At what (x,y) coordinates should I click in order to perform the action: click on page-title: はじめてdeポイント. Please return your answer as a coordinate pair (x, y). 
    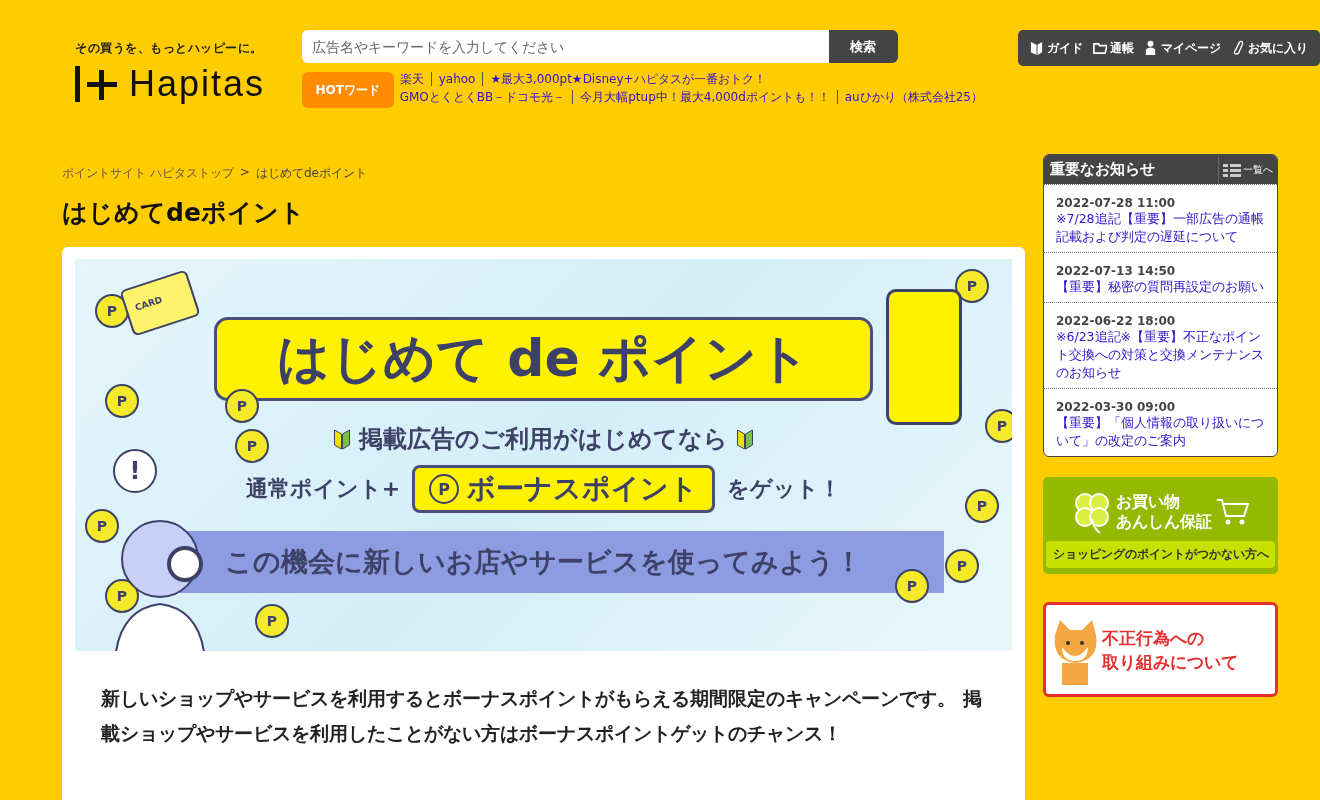
    Looking at the image, I should click on (184, 213).